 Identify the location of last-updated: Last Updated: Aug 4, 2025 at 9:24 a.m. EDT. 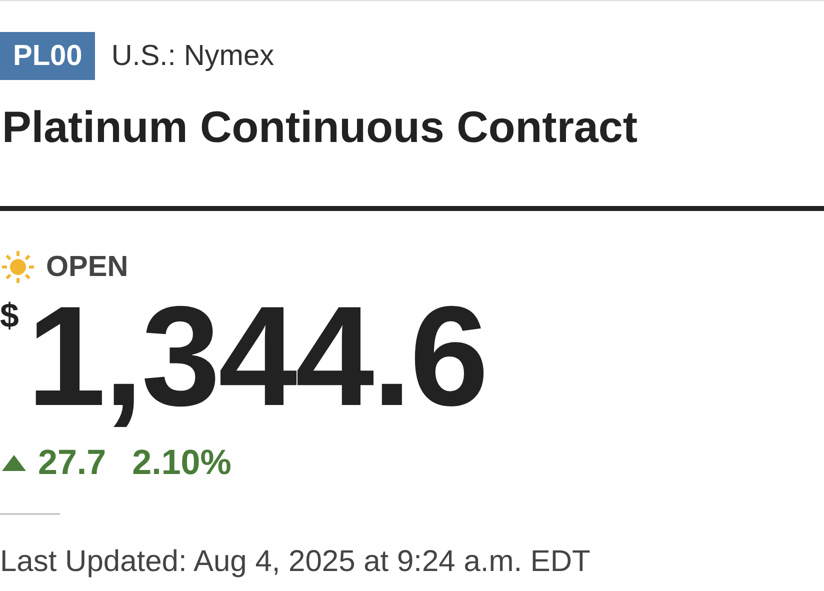
(296, 562).